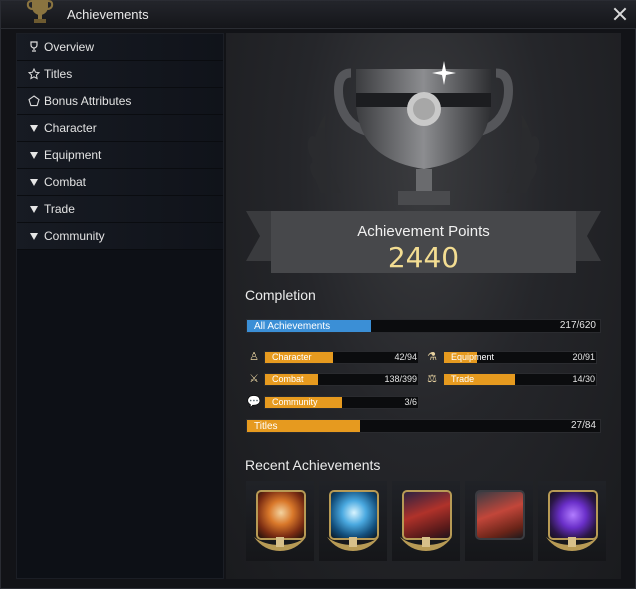  I want to click on star-icon, so click(33, 74).